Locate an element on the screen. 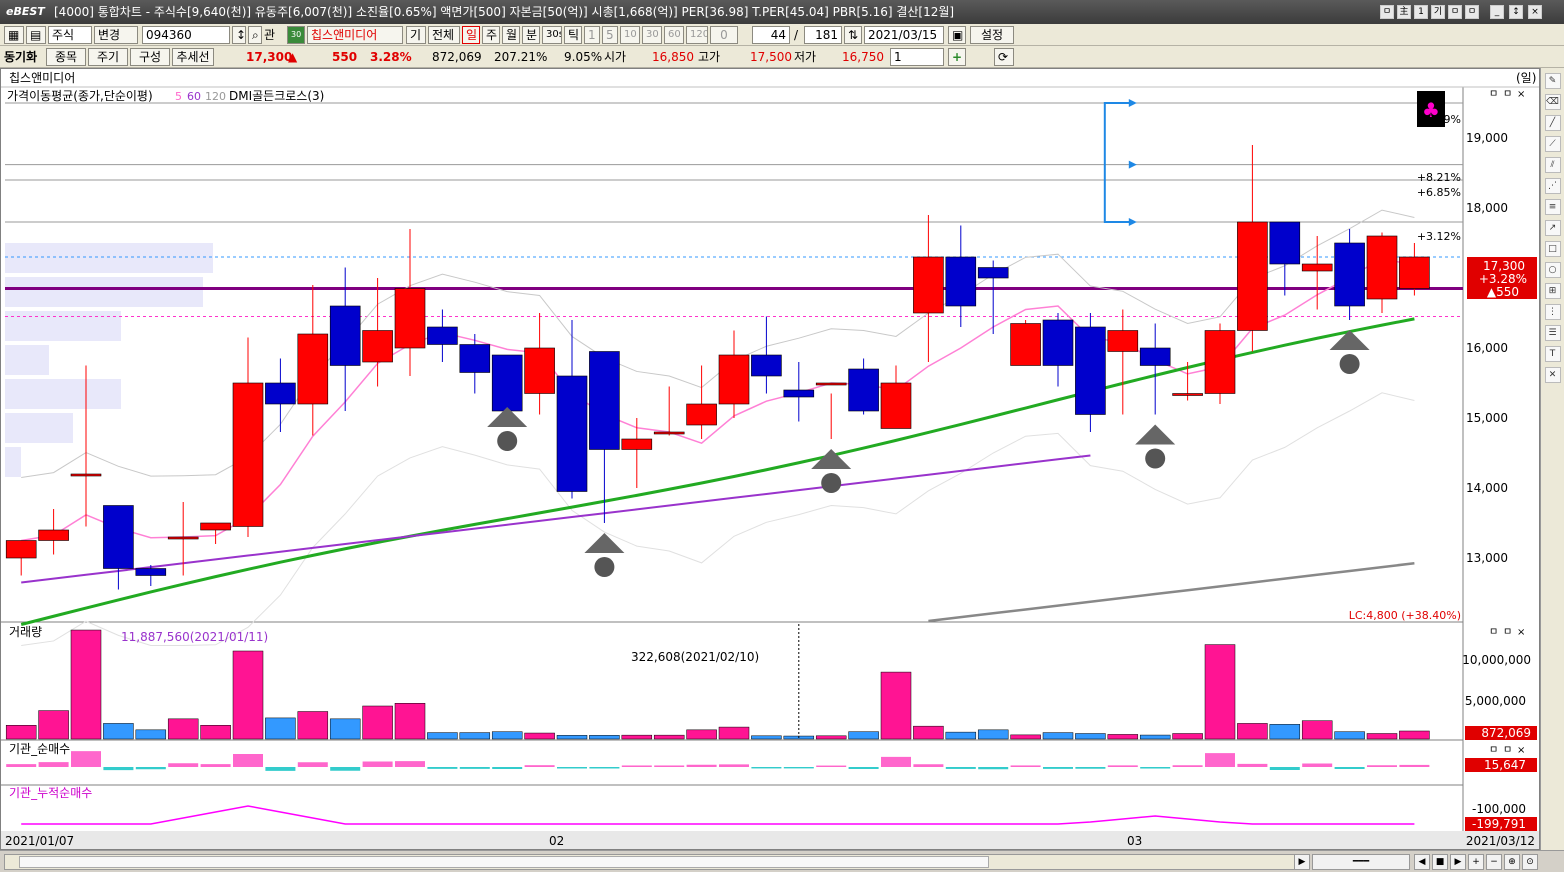  interval-30-button: 30 is located at coordinates (652, 35).